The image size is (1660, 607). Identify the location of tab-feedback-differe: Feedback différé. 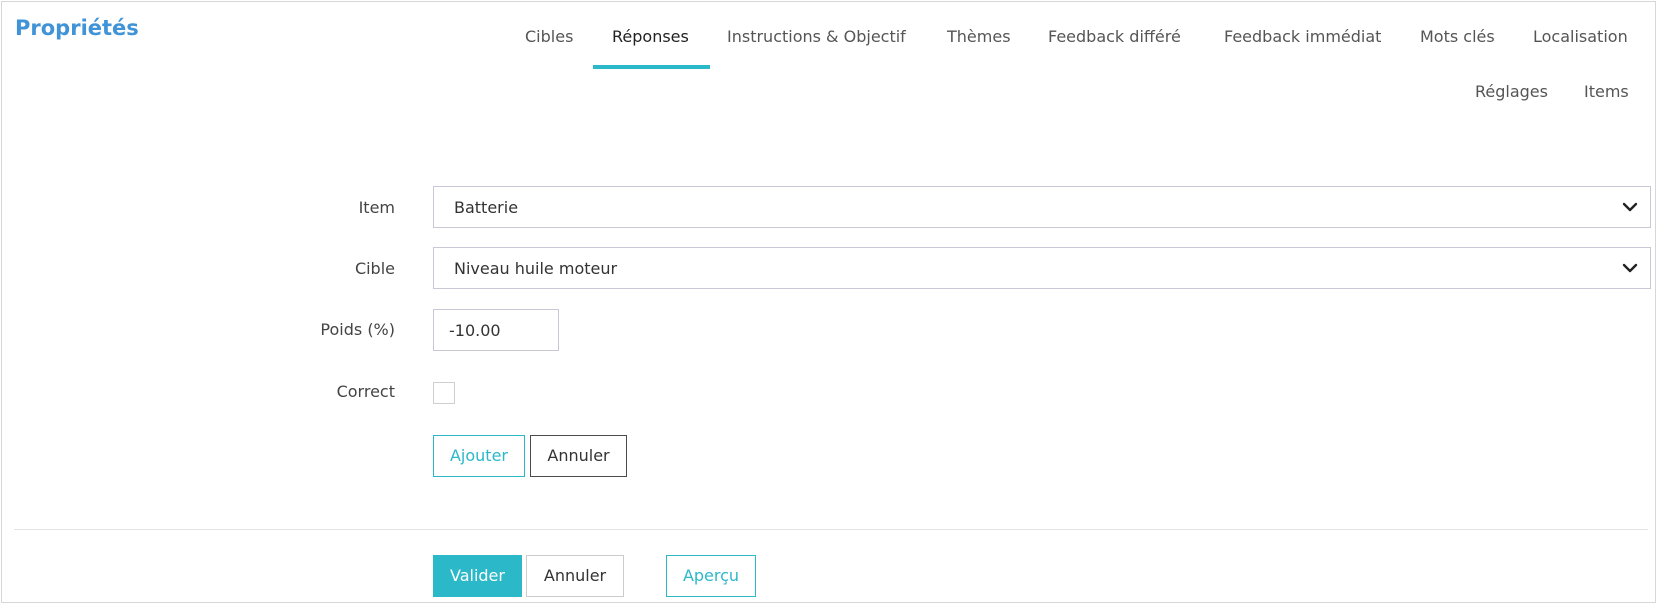
(1114, 37).